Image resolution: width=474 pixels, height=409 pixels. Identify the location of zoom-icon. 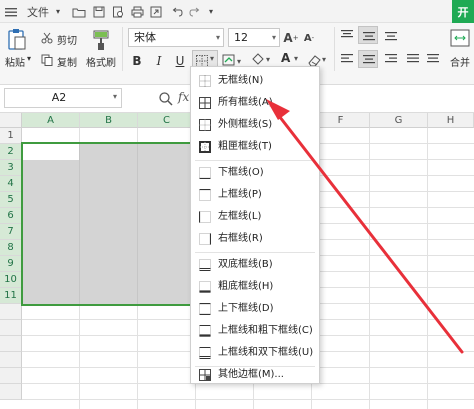
(166, 99).